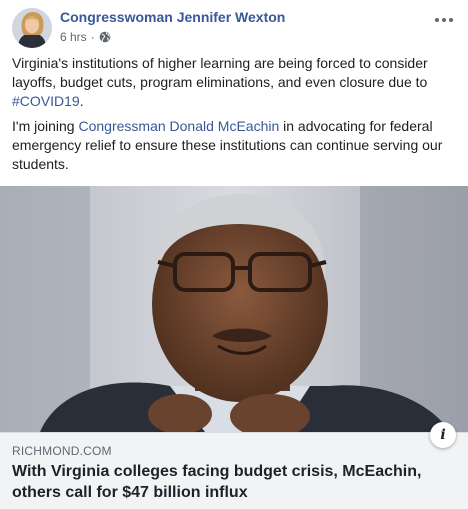 The image size is (468, 509). Describe the element at coordinates (443, 435) in the screenshot. I see `info-icon: i` at that location.